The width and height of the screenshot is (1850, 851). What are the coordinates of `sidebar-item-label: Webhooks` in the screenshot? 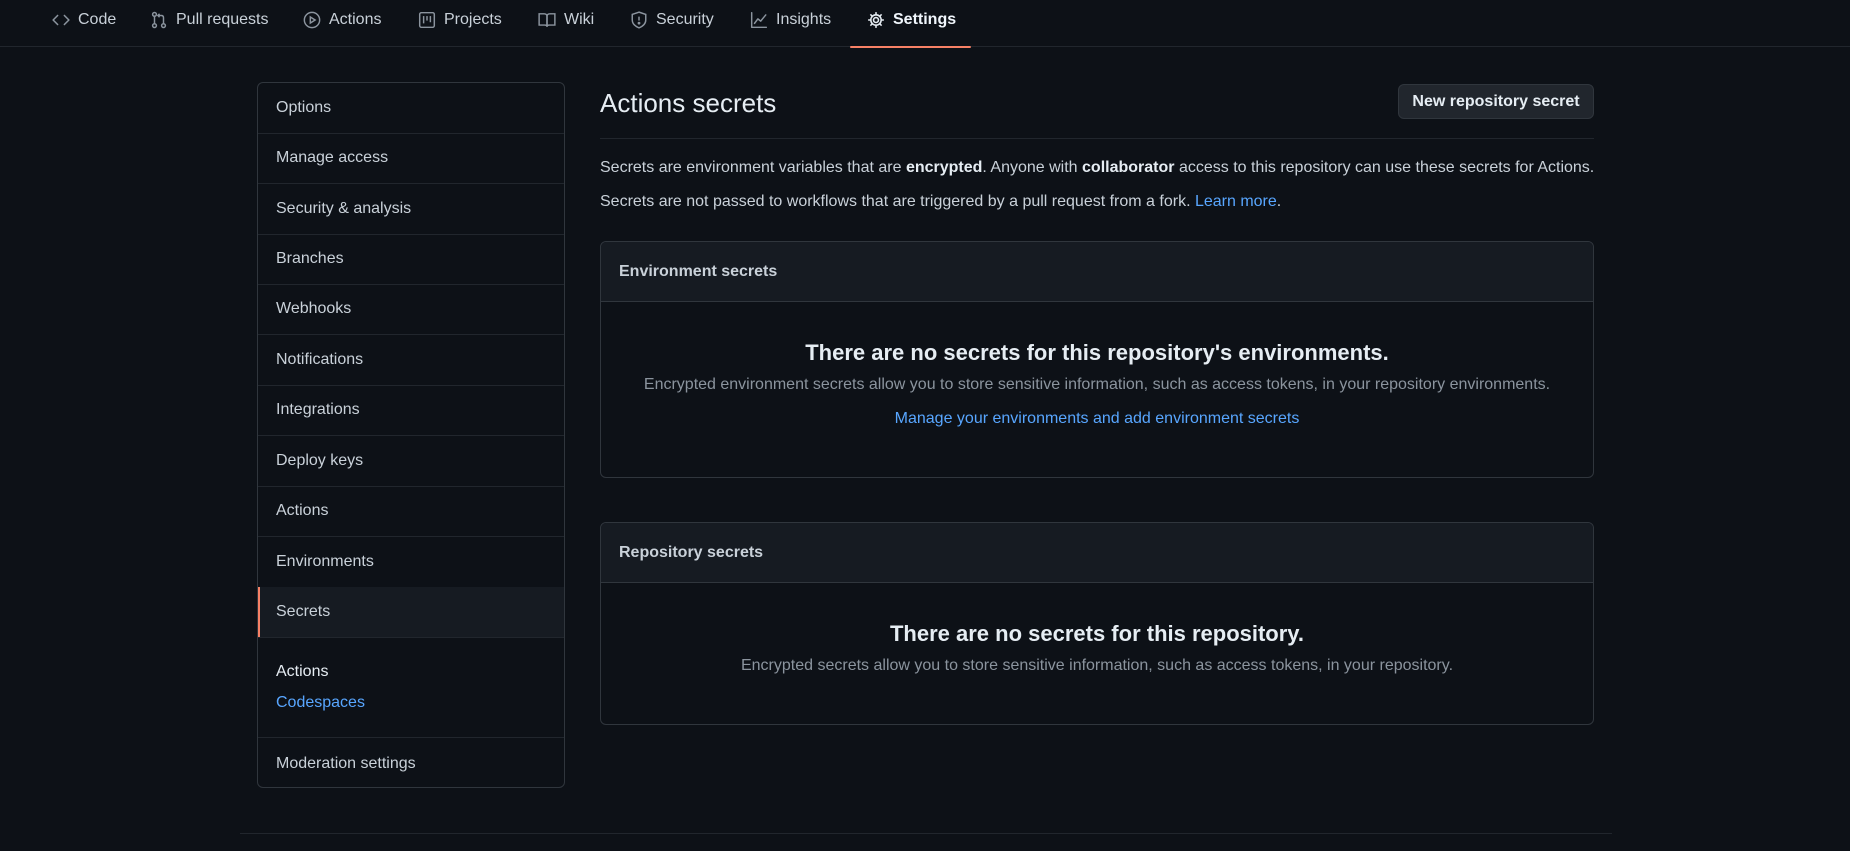 It's located at (314, 308).